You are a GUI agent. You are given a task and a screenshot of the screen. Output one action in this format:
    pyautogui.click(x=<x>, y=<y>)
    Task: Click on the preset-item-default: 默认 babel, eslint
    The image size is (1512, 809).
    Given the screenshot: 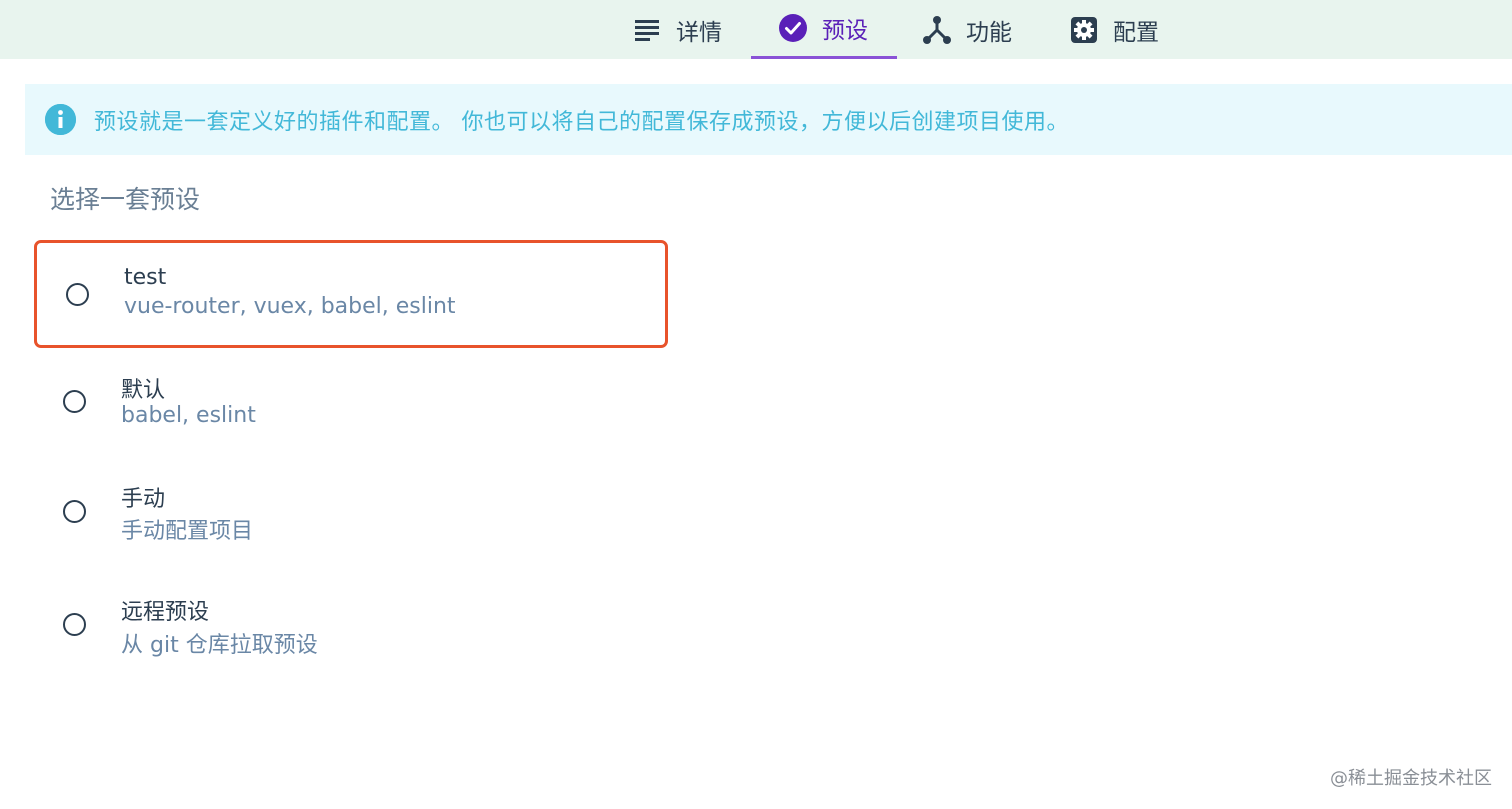 What is the action you would take?
    pyautogui.click(x=351, y=404)
    